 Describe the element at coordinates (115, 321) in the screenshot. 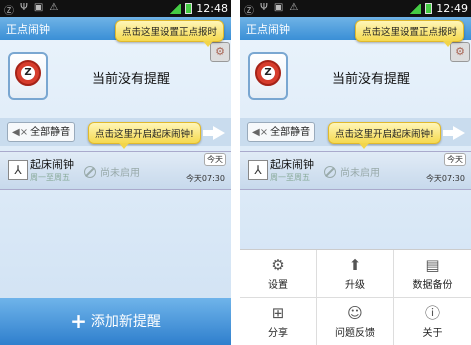

I see `add-reminder-button: + 添加新提醒` at that location.